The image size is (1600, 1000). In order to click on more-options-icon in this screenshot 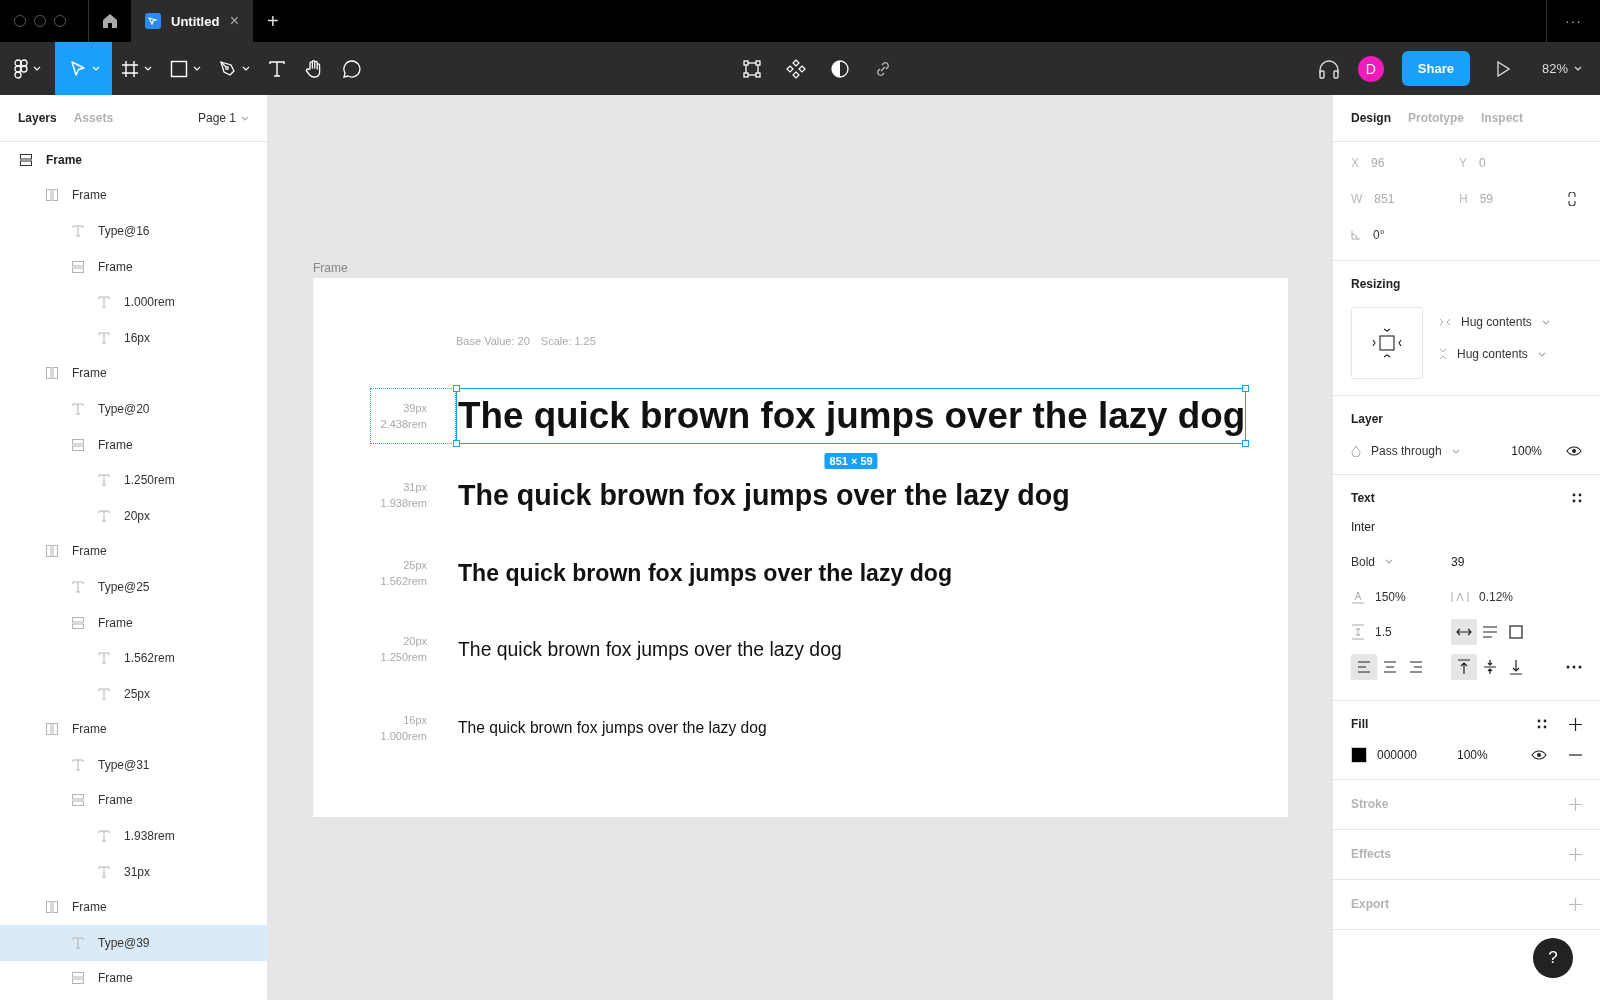, I will do `click(1574, 666)`.